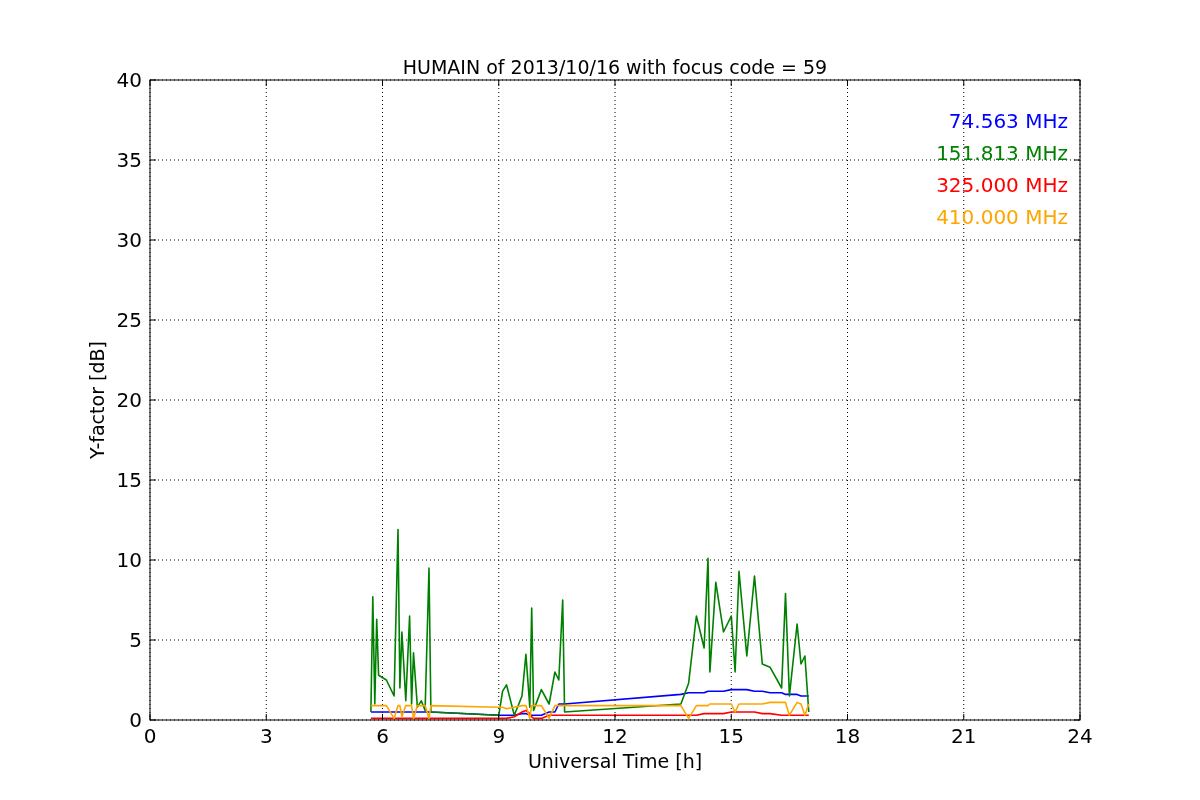  Describe the element at coordinates (135, 720) in the screenshot. I see `y-tick-label: 0` at that location.